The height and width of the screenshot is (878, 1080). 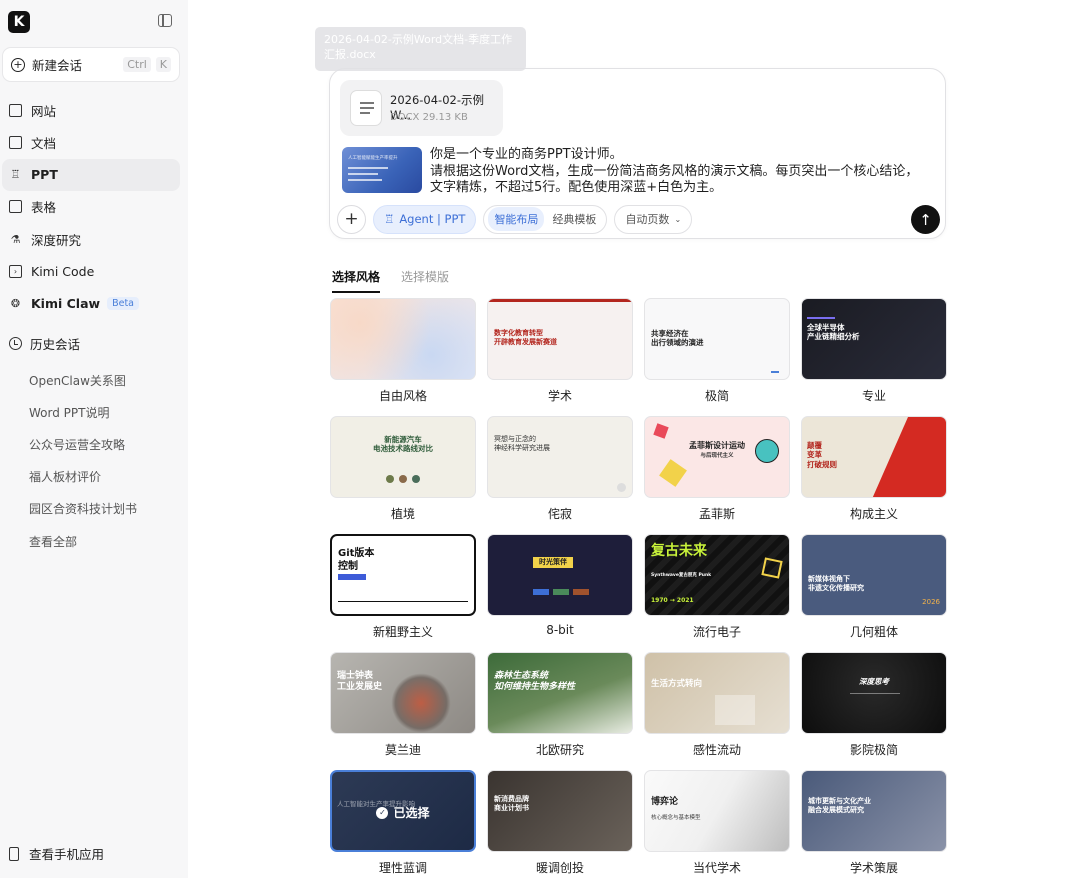 What do you see at coordinates (717, 457) in the screenshot?
I see `style-preview: 孟菲斯设计运动 与后现代主义` at bounding box center [717, 457].